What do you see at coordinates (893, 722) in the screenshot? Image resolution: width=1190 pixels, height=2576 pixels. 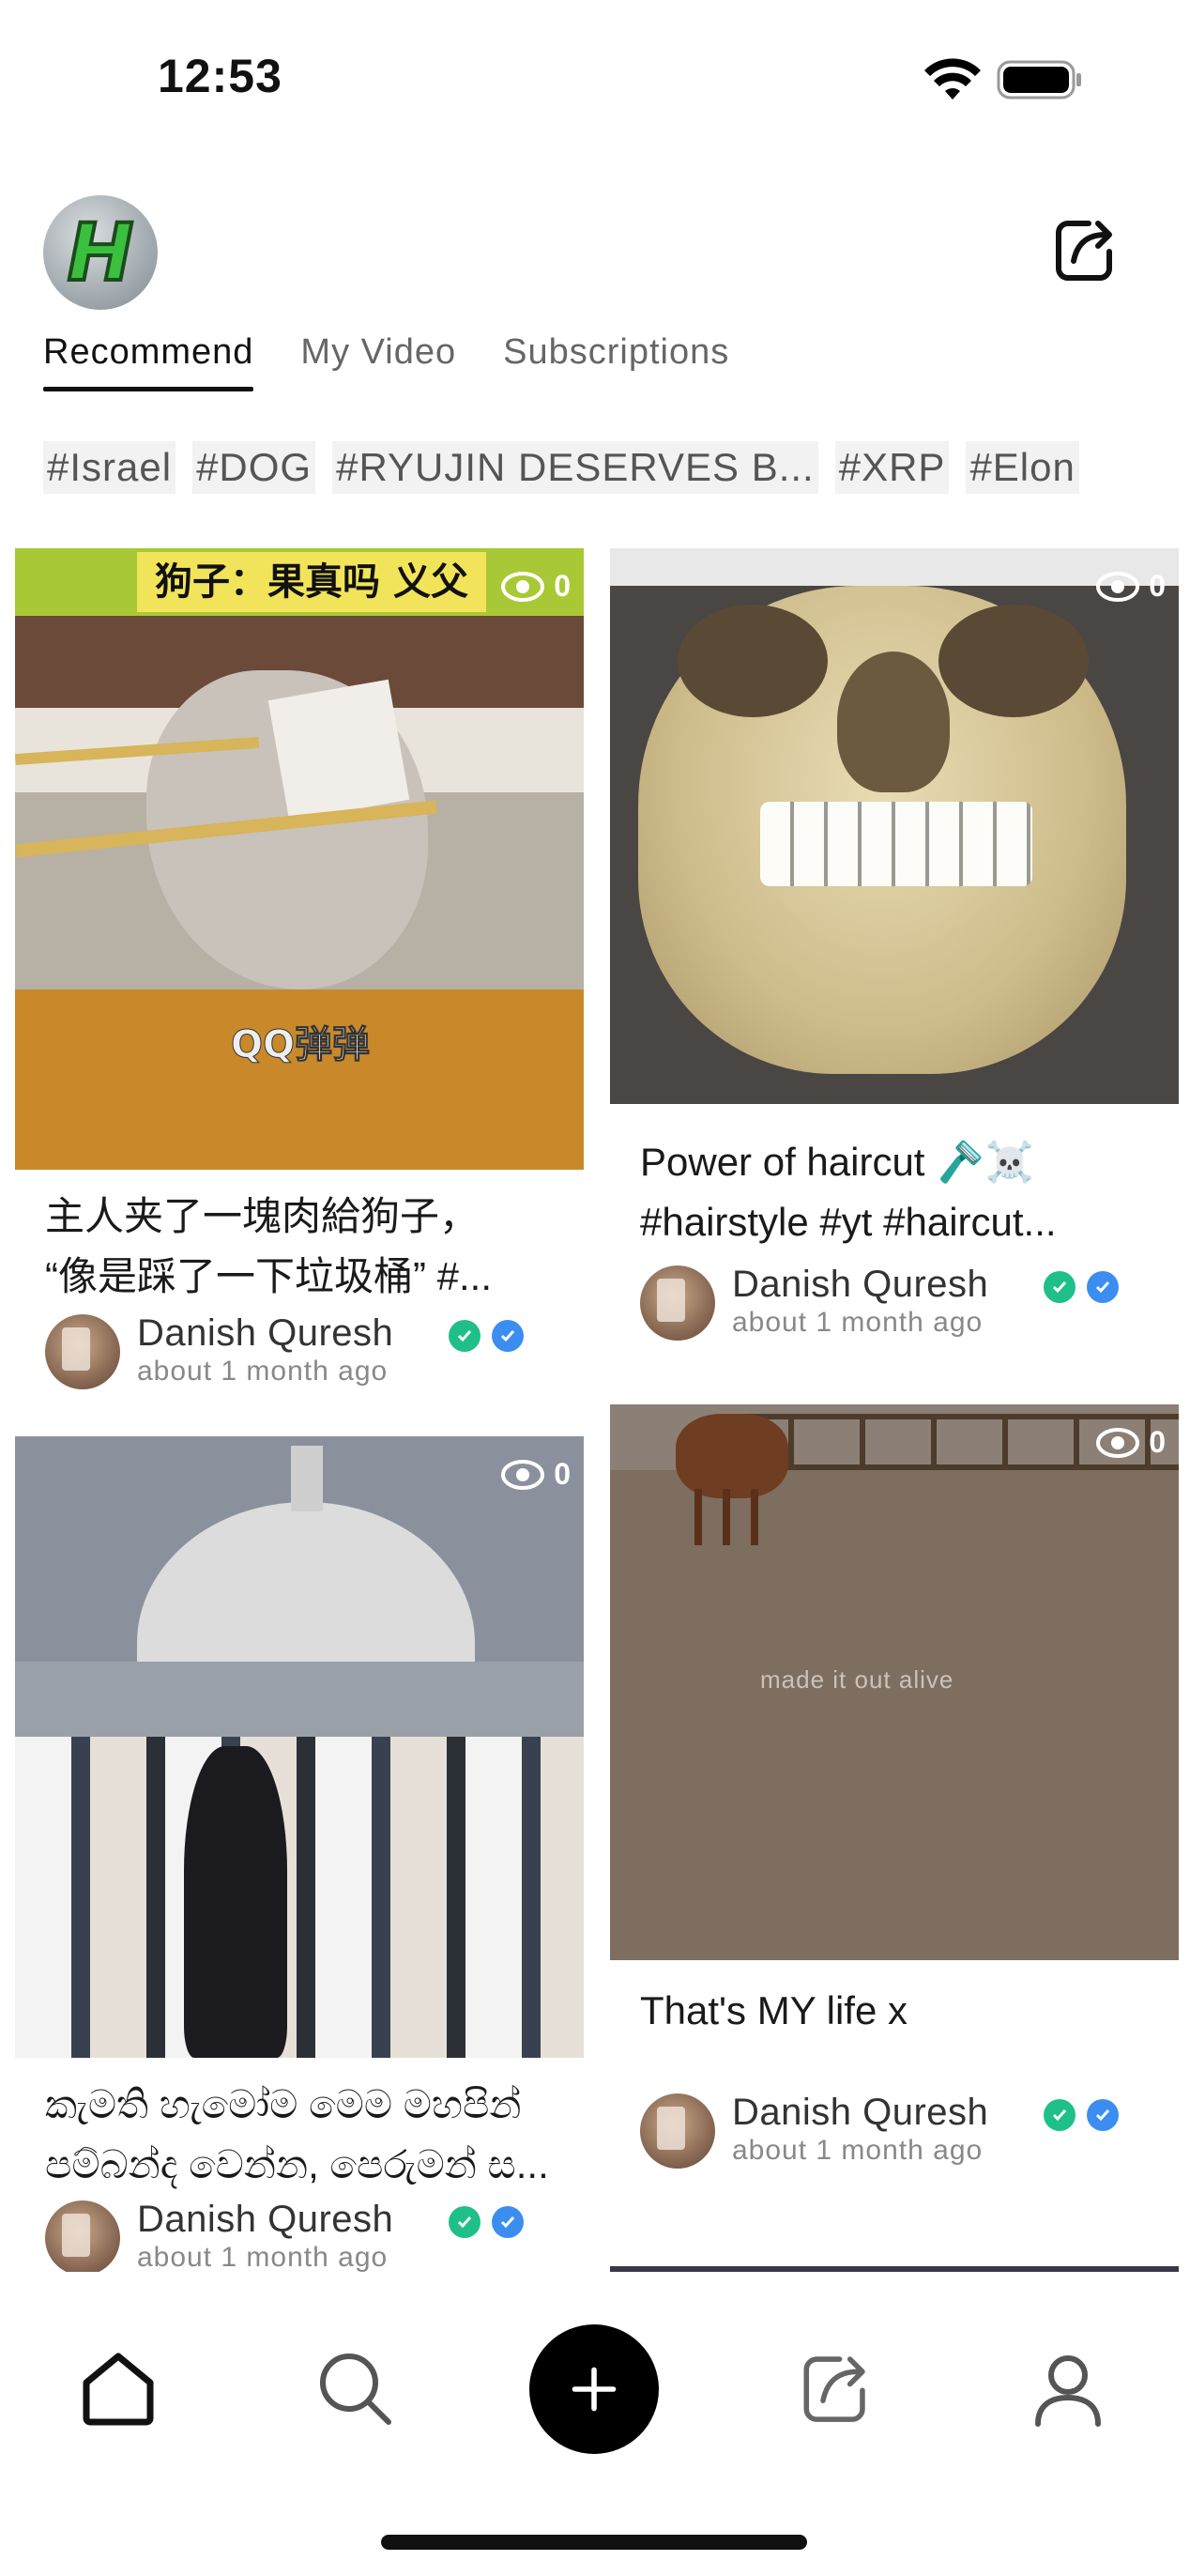 I see `skull-nose` at bounding box center [893, 722].